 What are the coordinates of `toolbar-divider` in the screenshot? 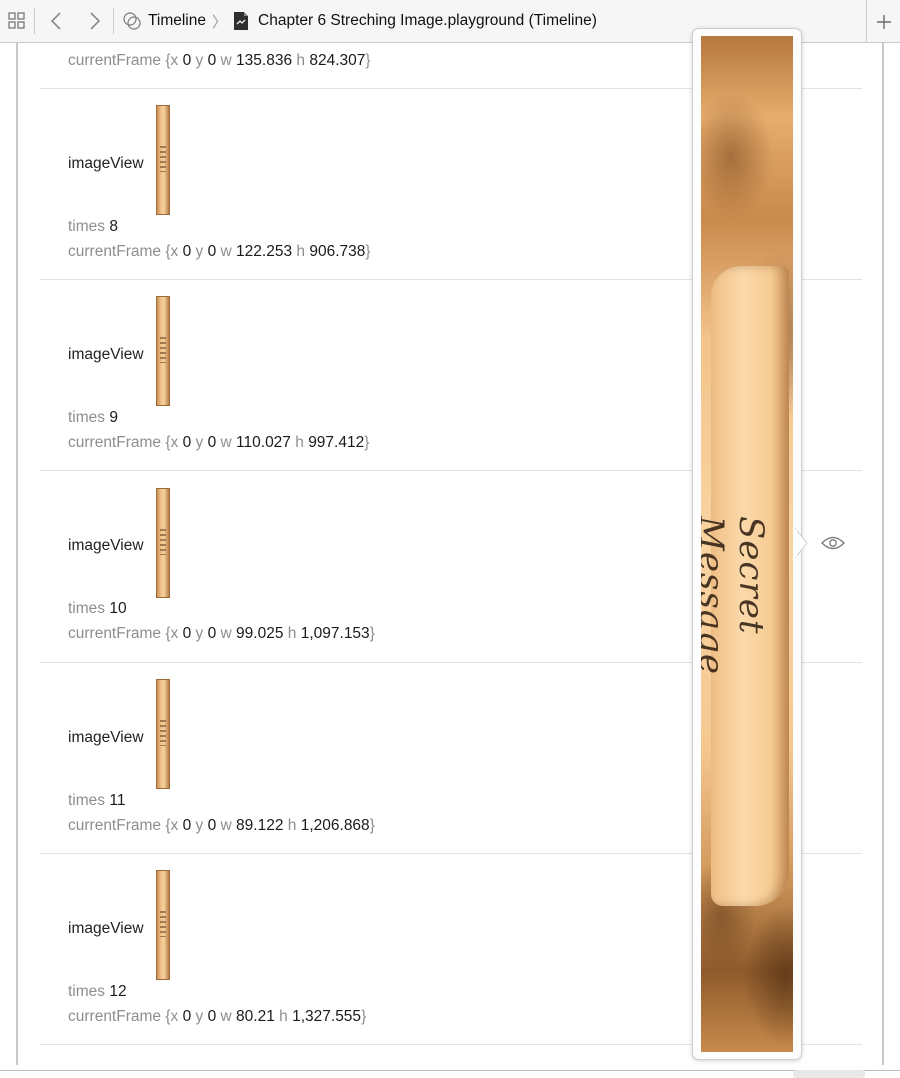 It's located at (113, 21).